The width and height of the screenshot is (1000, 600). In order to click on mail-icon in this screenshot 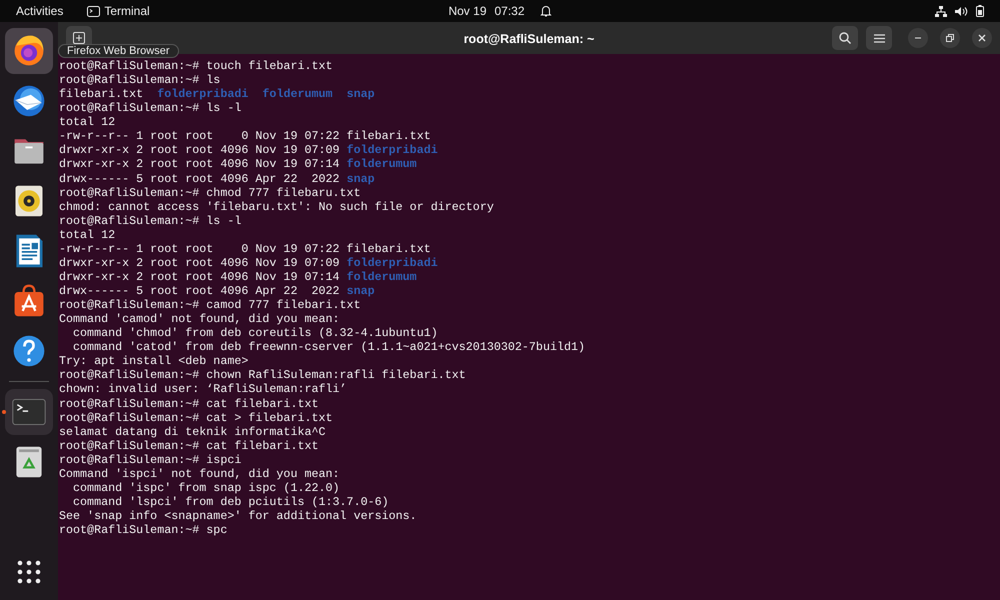, I will do `click(29, 101)`.